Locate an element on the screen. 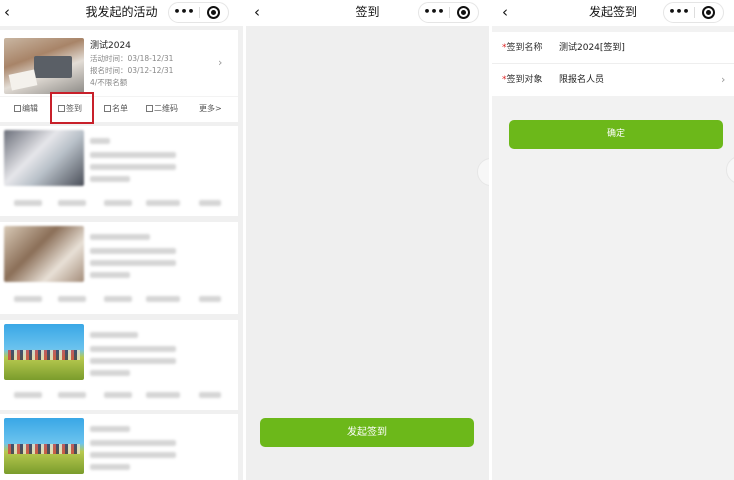 The width and height of the screenshot is (734, 480). highlight-box is located at coordinates (72, 108).